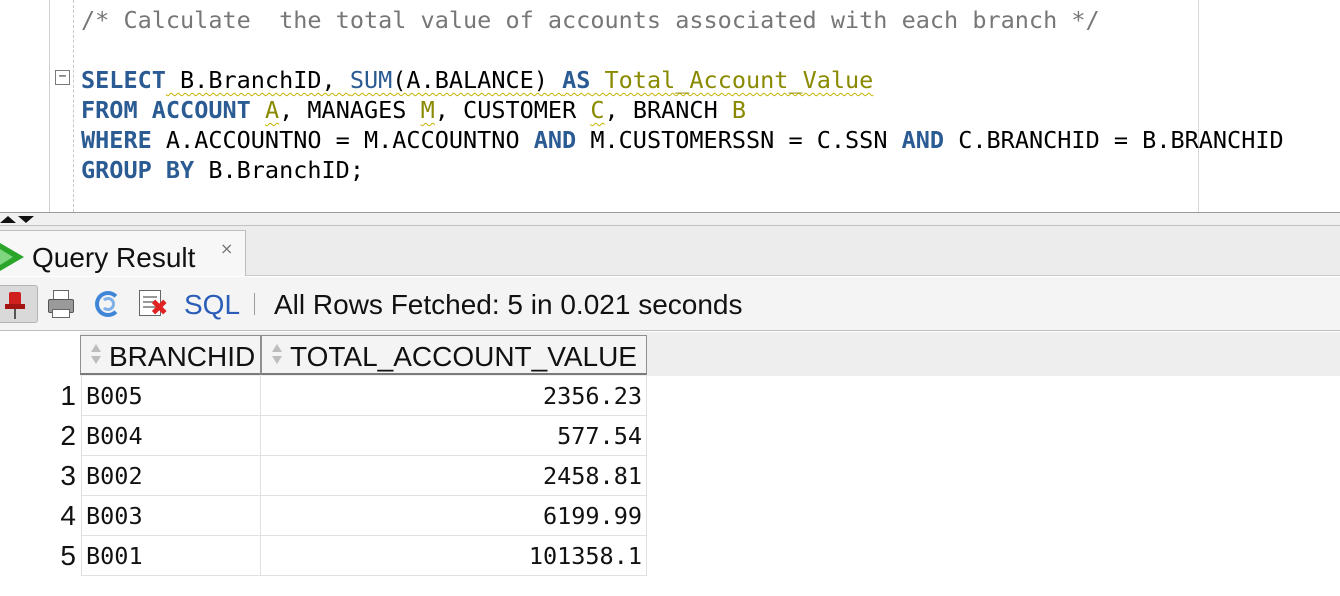 This screenshot has height=596, width=1340. Describe the element at coordinates (68, 515) in the screenshot. I see `row-number: 4` at that location.